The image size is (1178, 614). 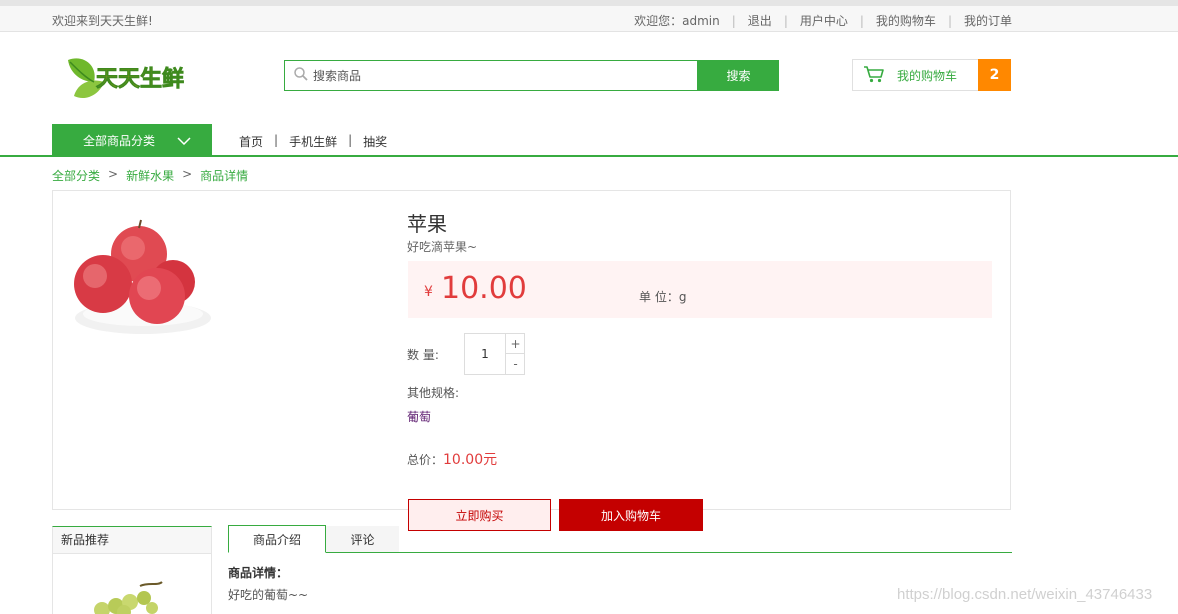 I want to click on search-input, so click(x=498, y=75).